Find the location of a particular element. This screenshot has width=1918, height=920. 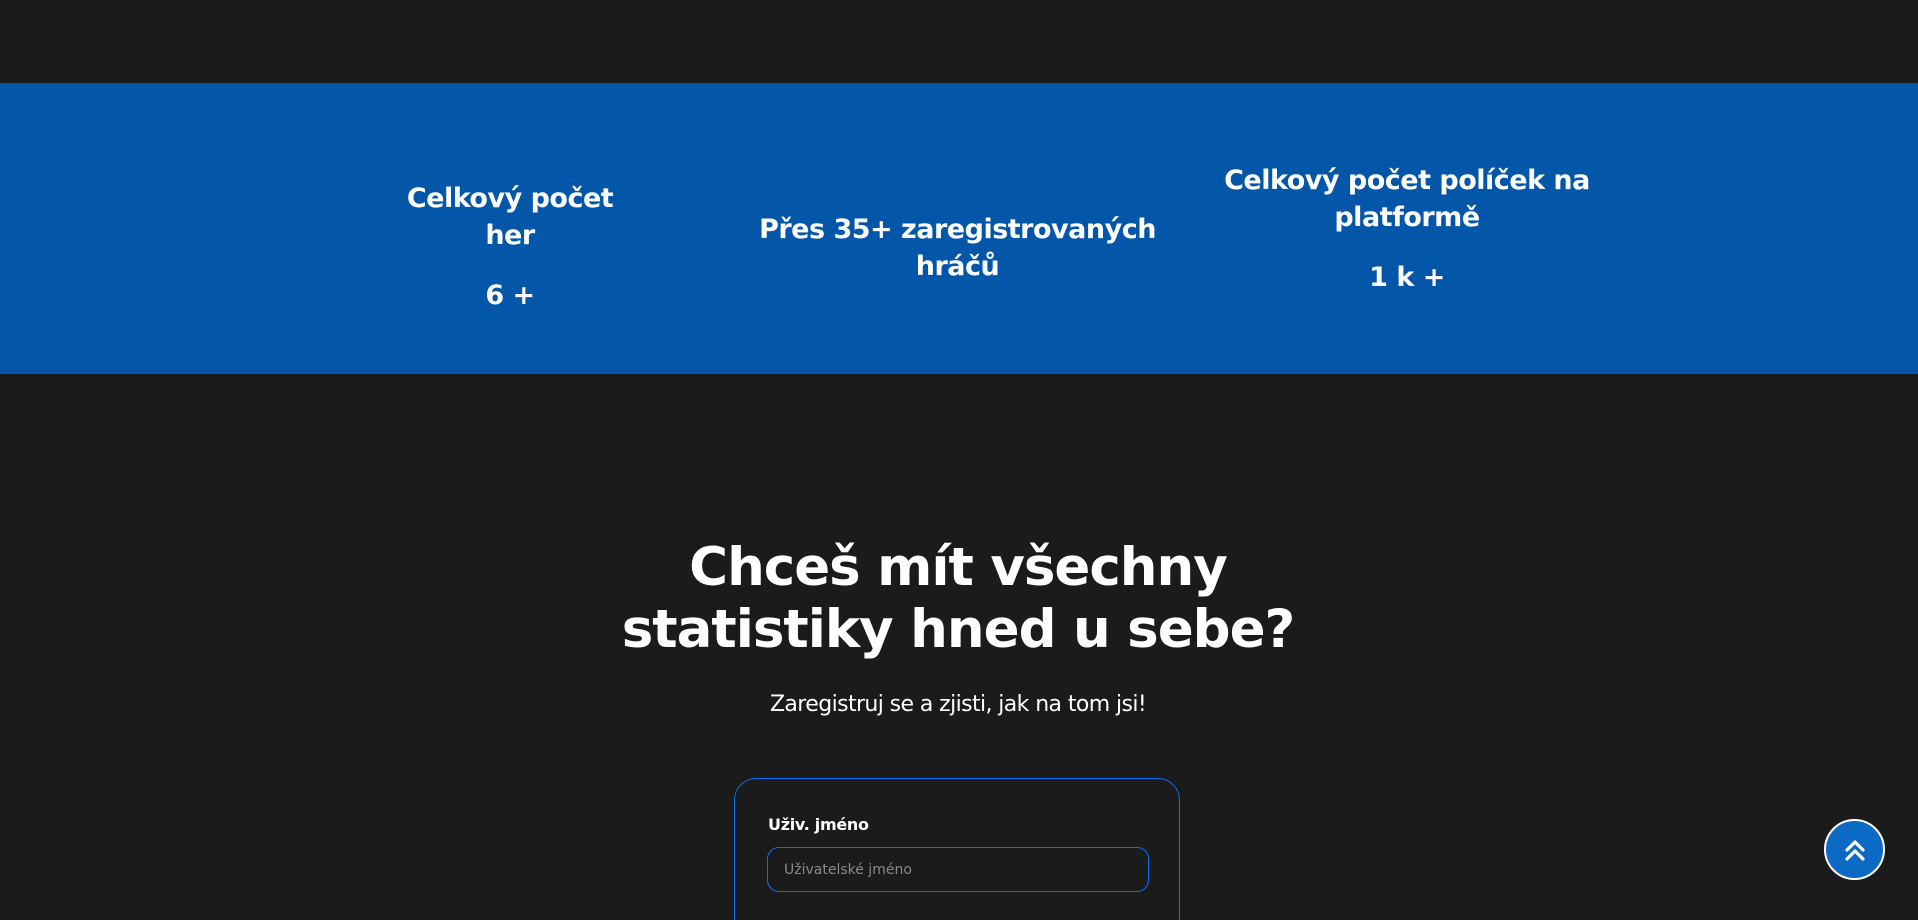

stat-total-tiles-value: 1 k + is located at coordinates (1407, 277).